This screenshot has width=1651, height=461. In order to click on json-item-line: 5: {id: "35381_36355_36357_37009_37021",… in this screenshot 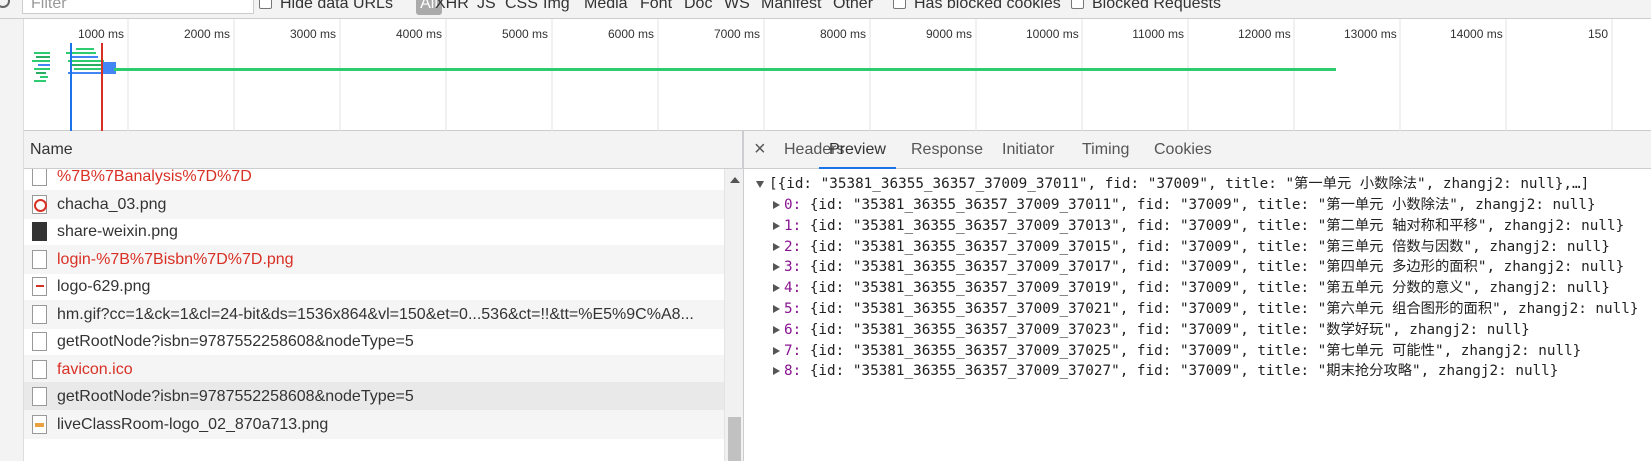, I will do `click(1197, 309)`.